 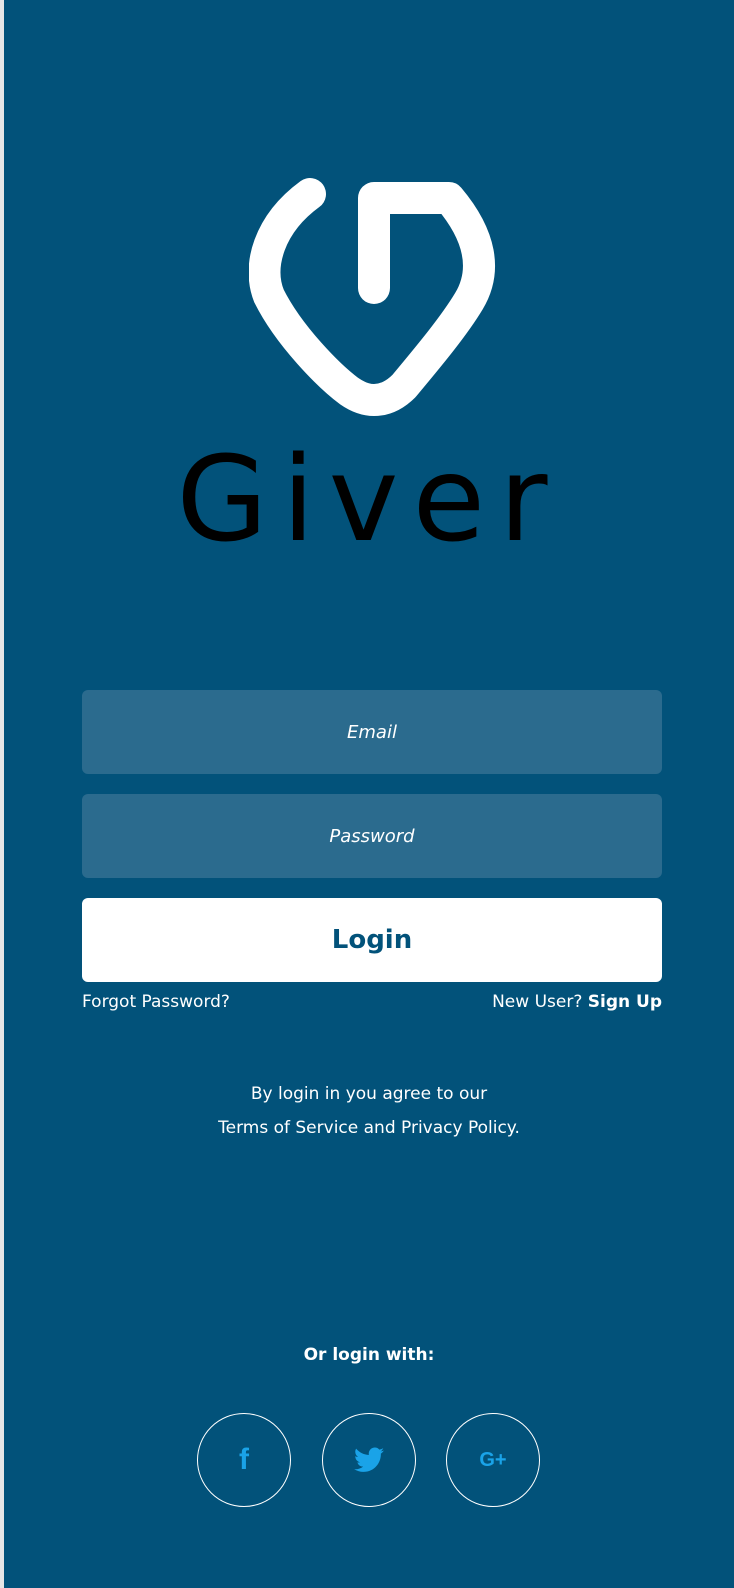 I want to click on twitter-login-button, so click(x=369, y=1460).